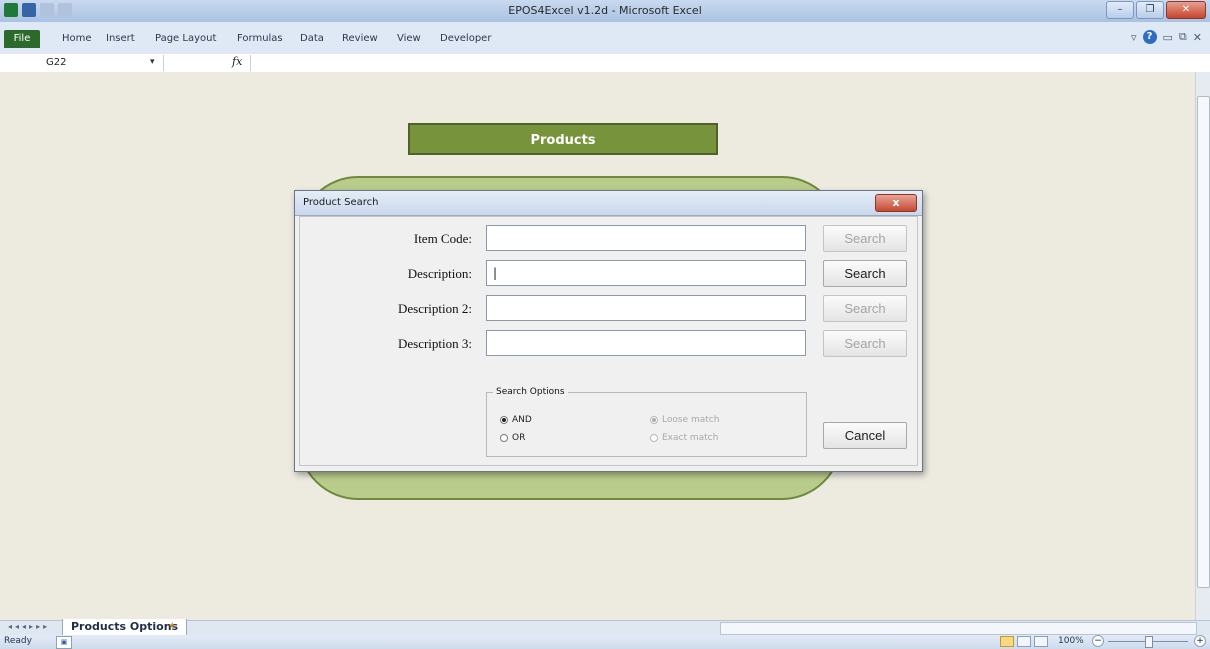 The width and height of the screenshot is (1210, 649). I want to click on name-box-dropdown-icon: ▾, so click(152, 62).